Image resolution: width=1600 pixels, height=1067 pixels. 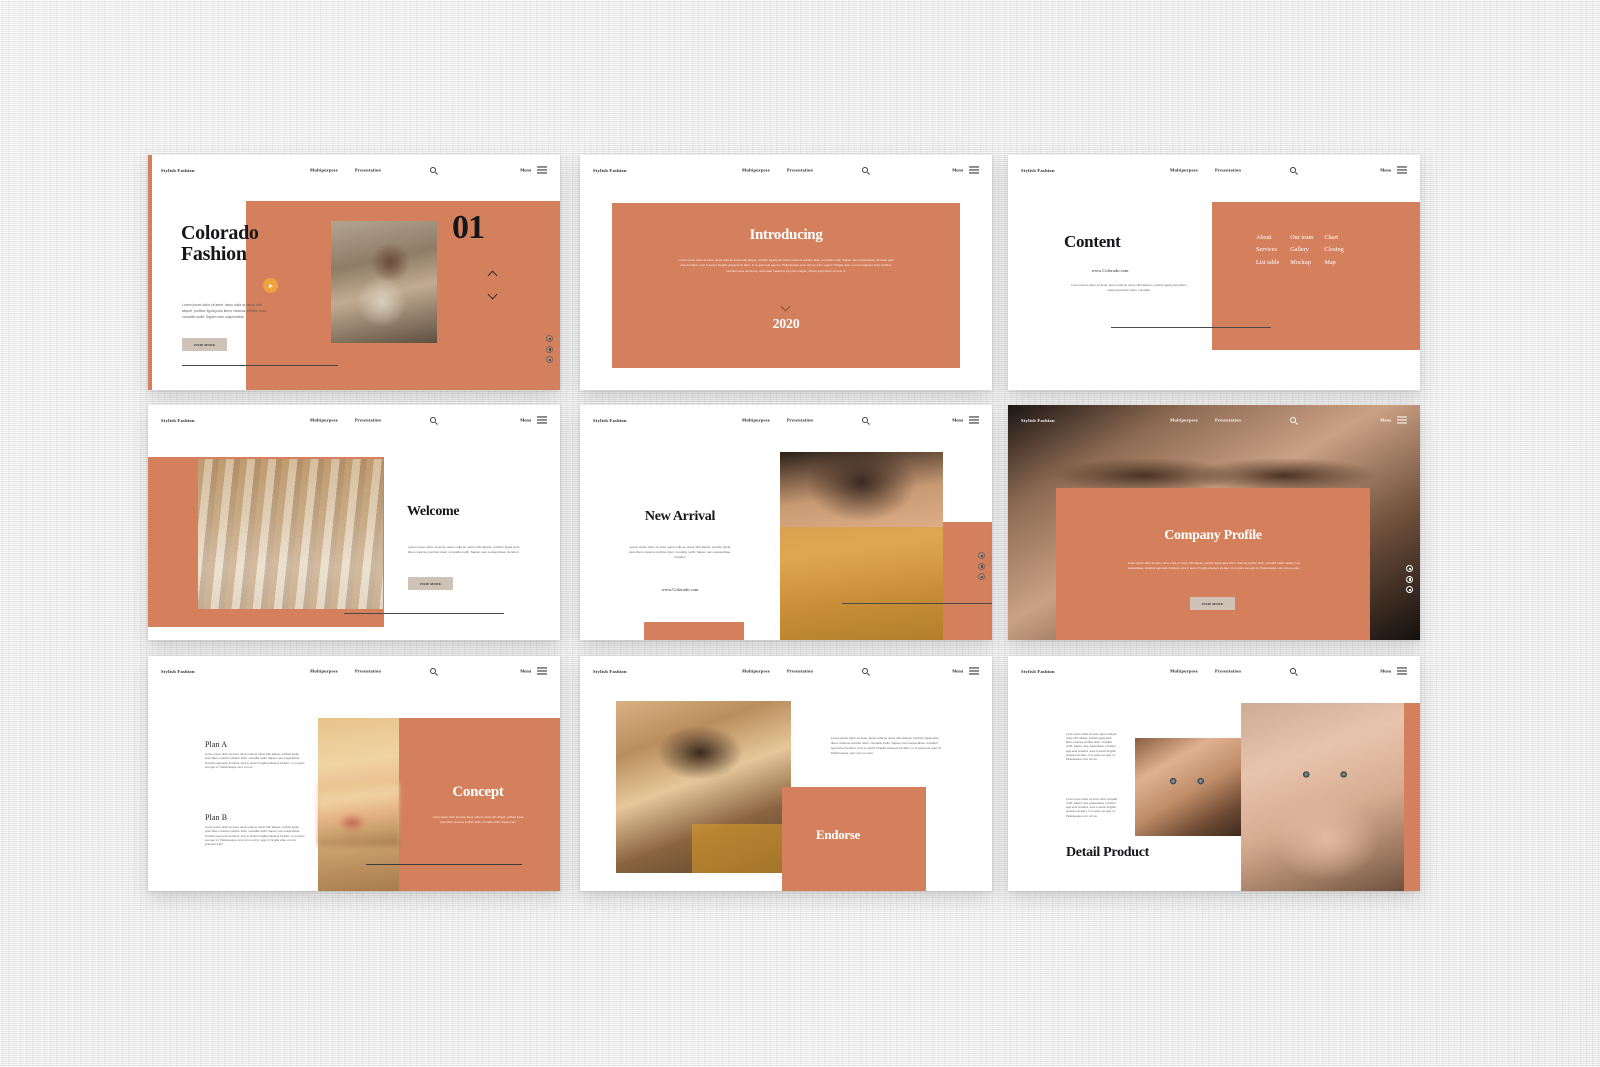 What do you see at coordinates (1301, 250) in the screenshot?
I see `content-item: Gallery` at bounding box center [1301, 250].